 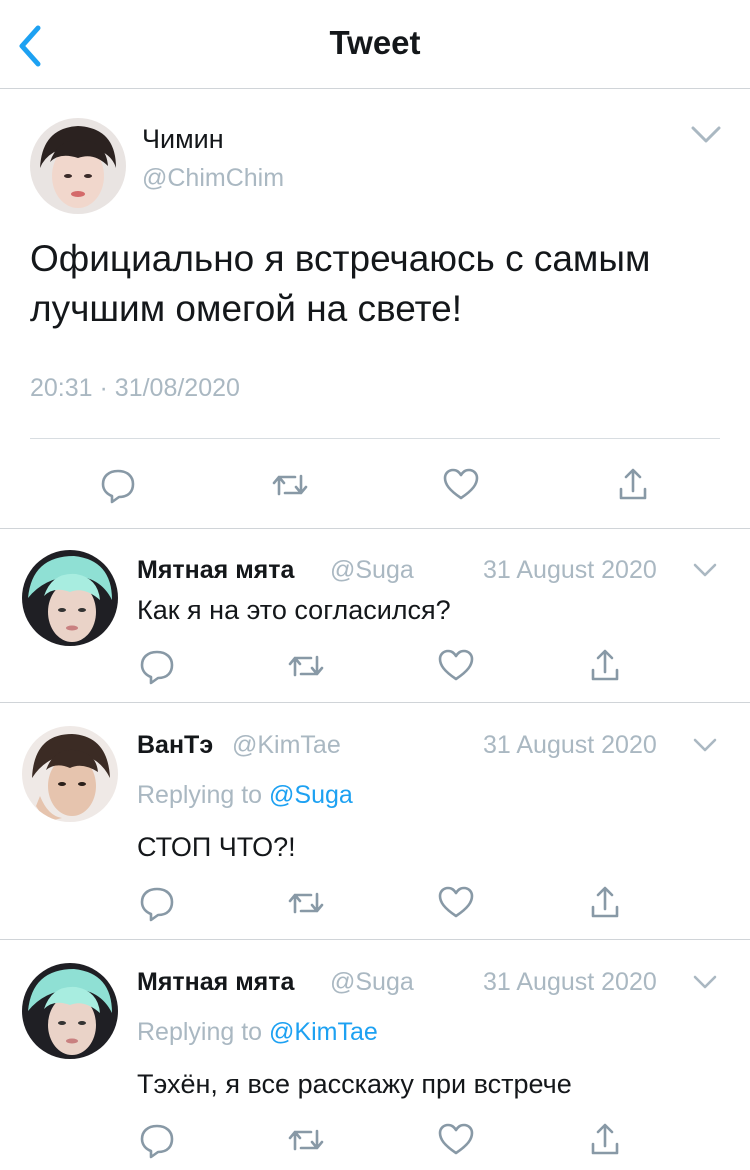 I want to click on navigation-bar: Tweet, so click(x=375, y=44).